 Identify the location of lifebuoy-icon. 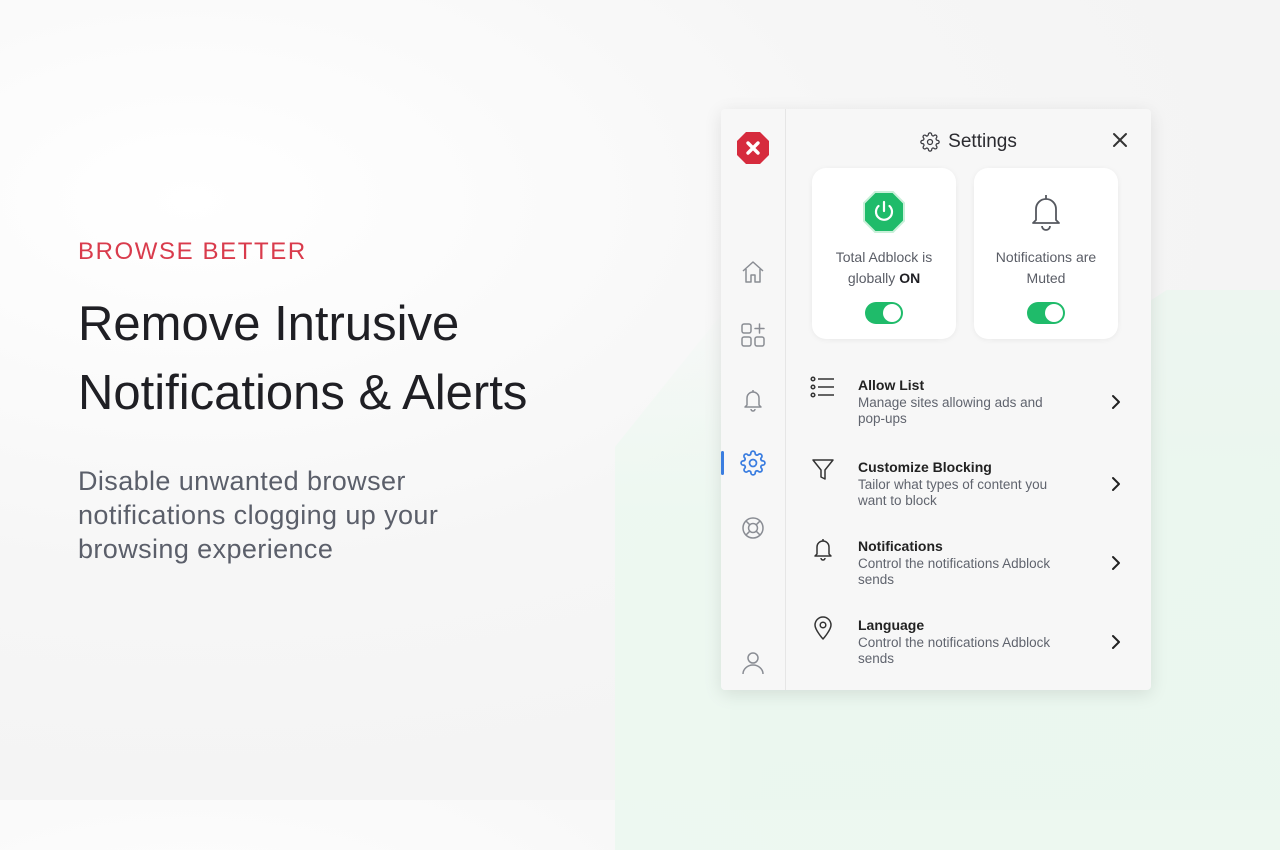
(753, 528).